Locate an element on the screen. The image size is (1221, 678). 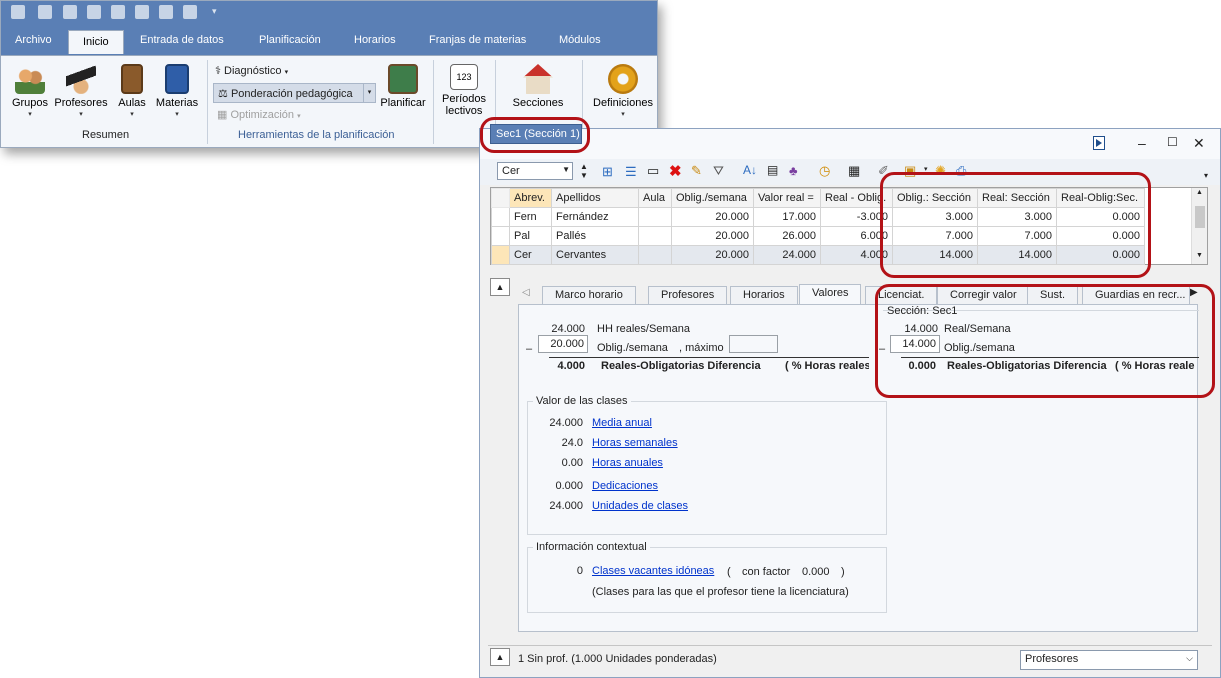
tab-archivo: Archivo is located at coordinates (33, 40).